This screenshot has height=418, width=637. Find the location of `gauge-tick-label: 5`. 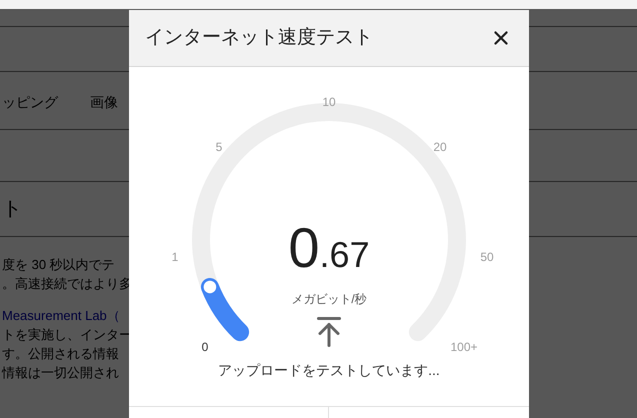

gauge-tick-label: 5 is located at coordinates (219, 147).